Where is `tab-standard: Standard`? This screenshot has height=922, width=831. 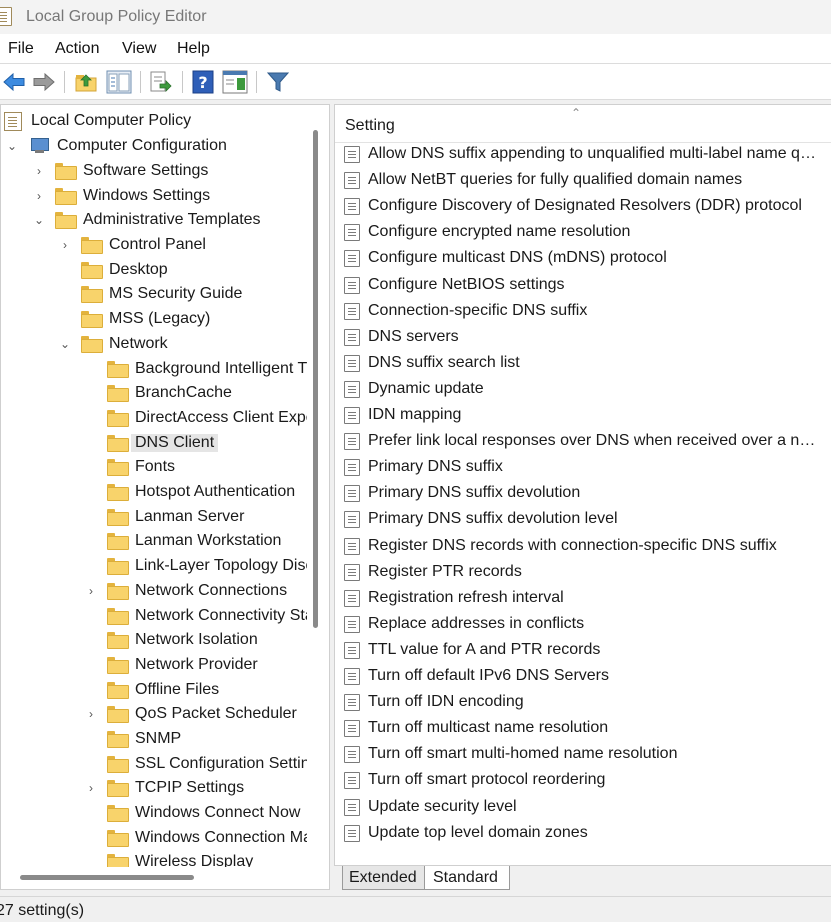 tab-standard: Standard is located at coordinates (467, 878).